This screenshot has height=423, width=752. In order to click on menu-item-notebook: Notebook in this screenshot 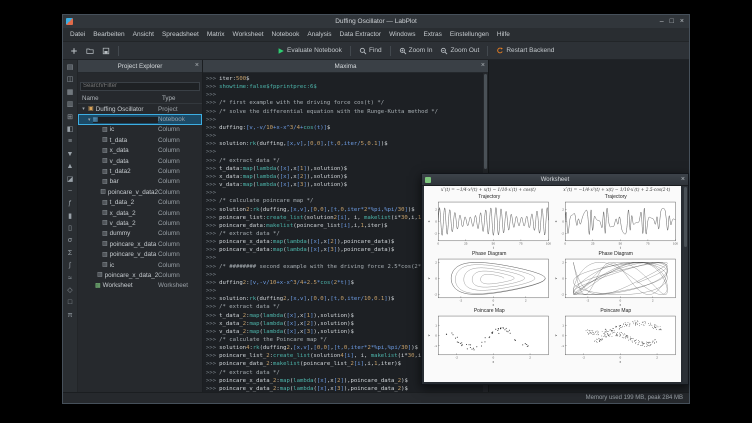, I will do `click(286, 34)`.